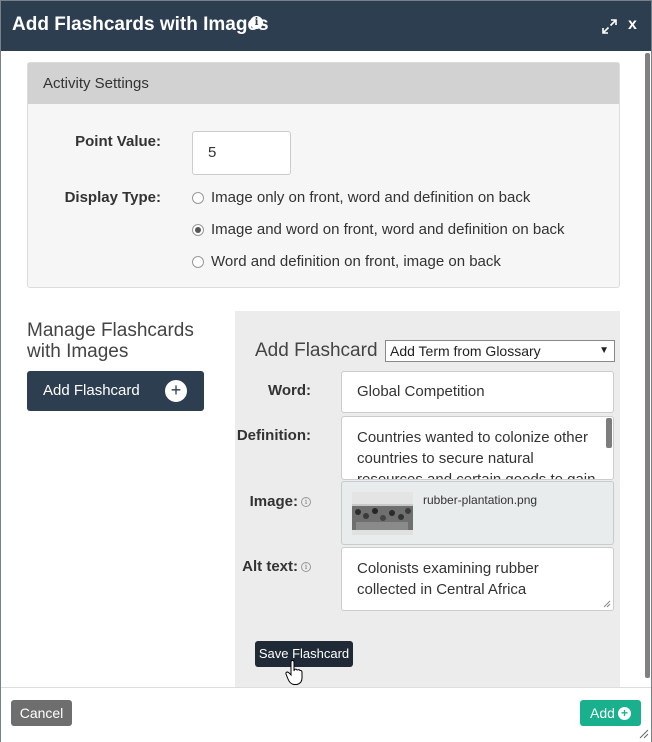  Describe the element at coordinates (326, 26) in the screenshot. I see `dialog-titlebar: Add Flashcards with Images i x` at that location.